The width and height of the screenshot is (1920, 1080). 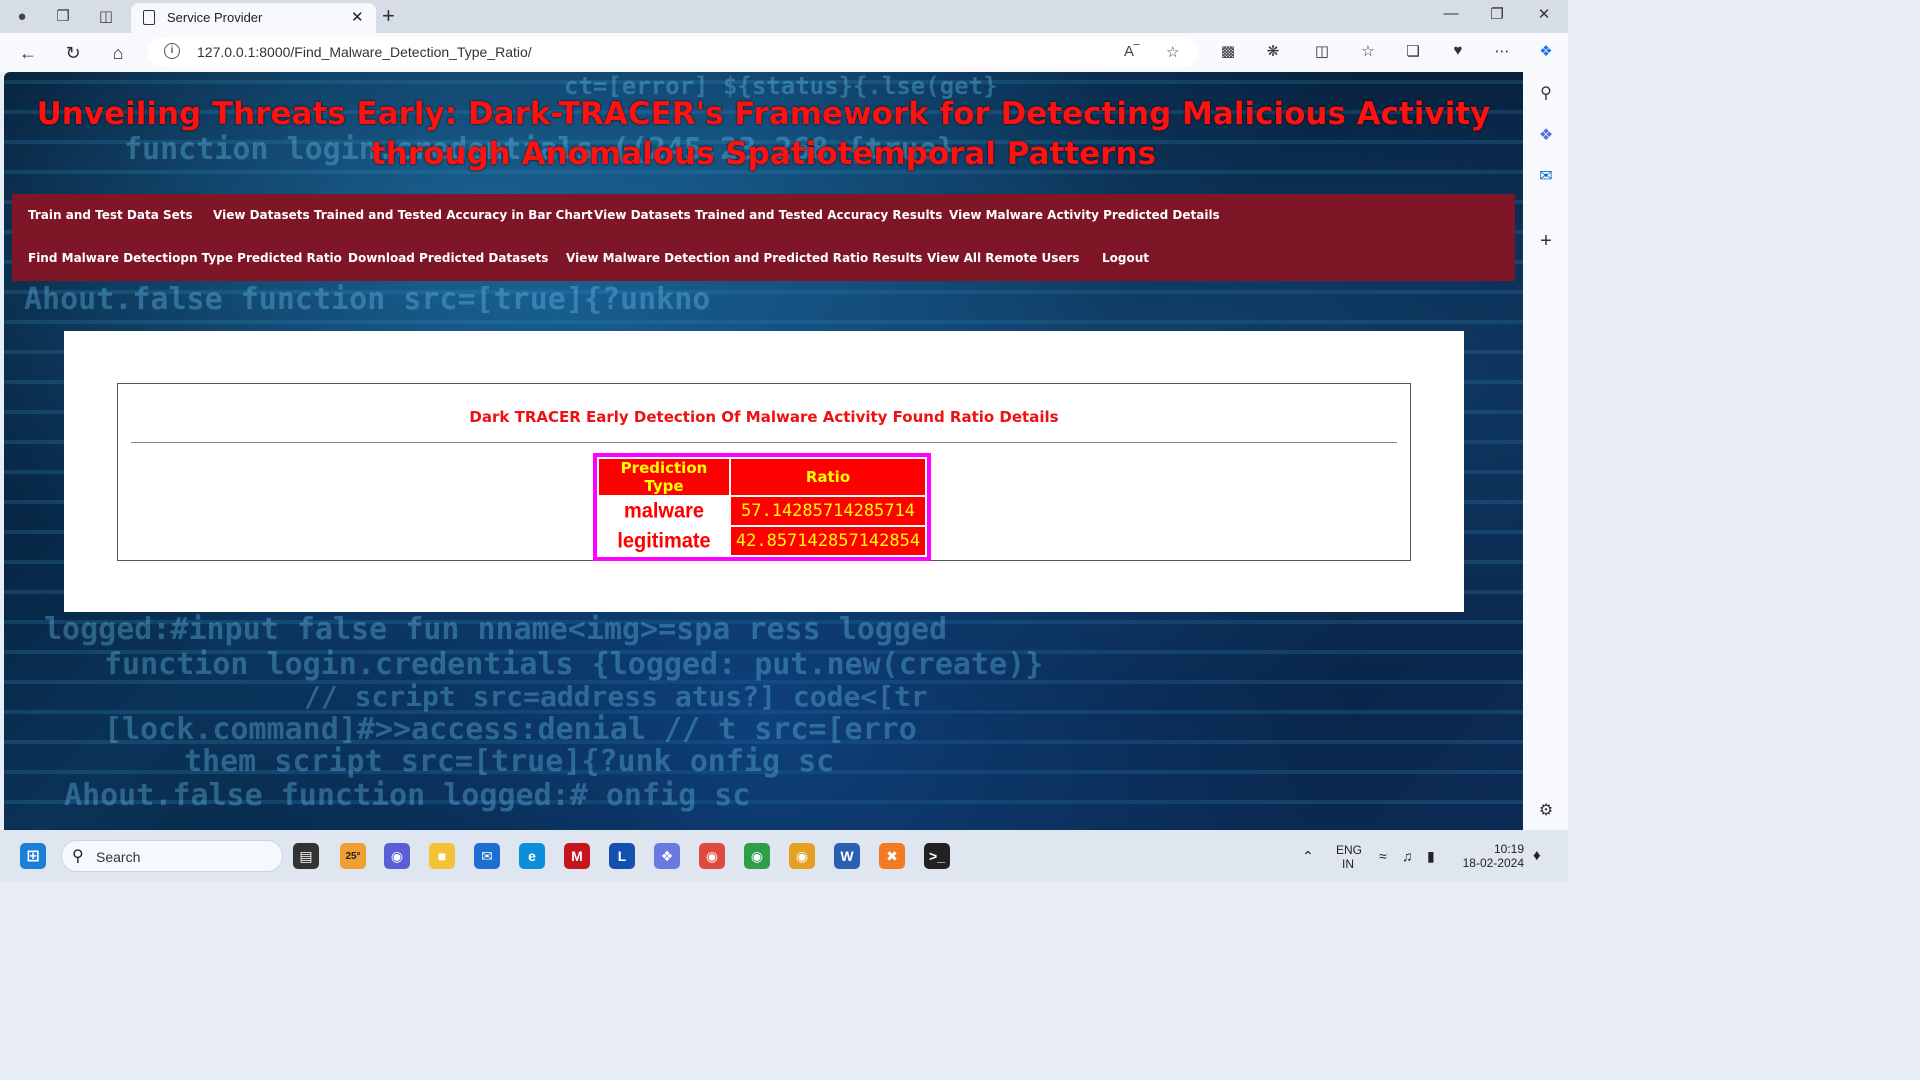 What do you see at coordinates (784, 16) in the screenshot?
I see `browser-tab-strip: ● ❐ ◫ Service Provider ✕ + — ❐ ✕` at bounding box center [784, 16].